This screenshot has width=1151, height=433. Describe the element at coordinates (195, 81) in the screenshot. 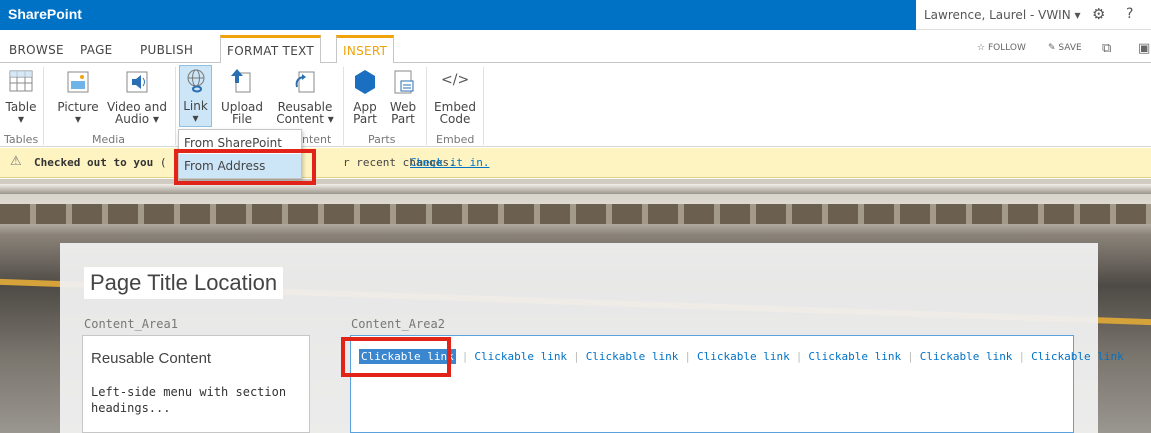

I see `link-icon` at that location.